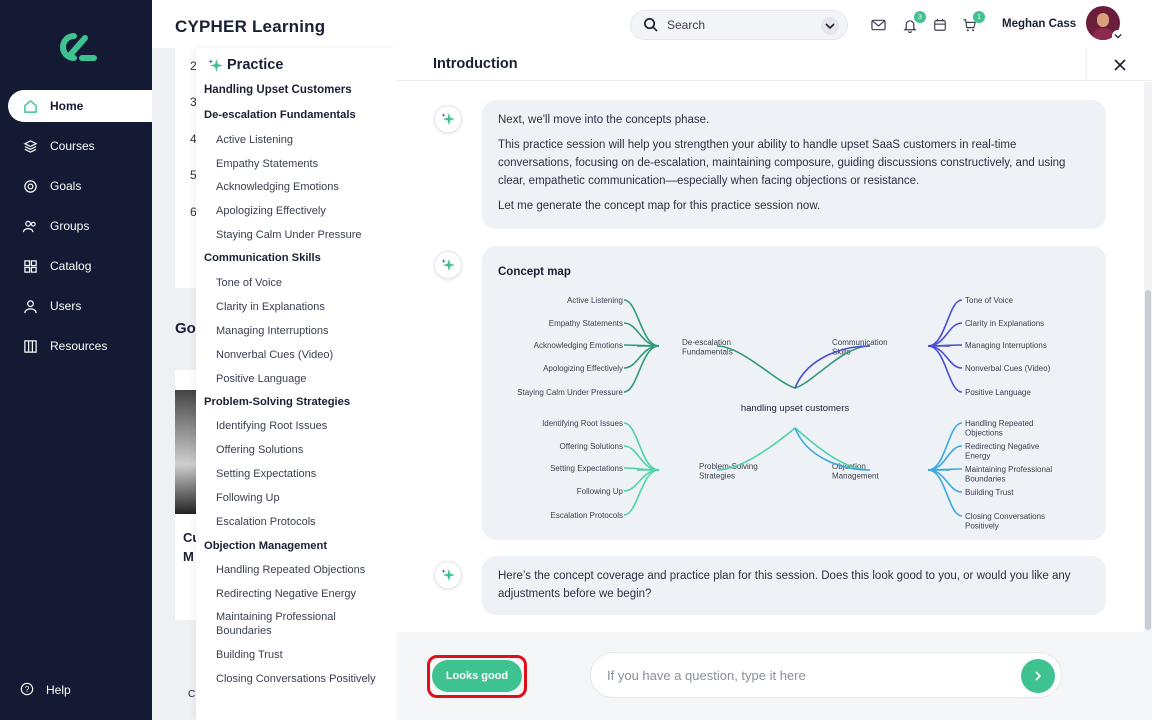  What do you see at coordinates (301, 165) in the screenshot?
I see `practice-item: Empathy Statements` at bounding box center [301, 165].